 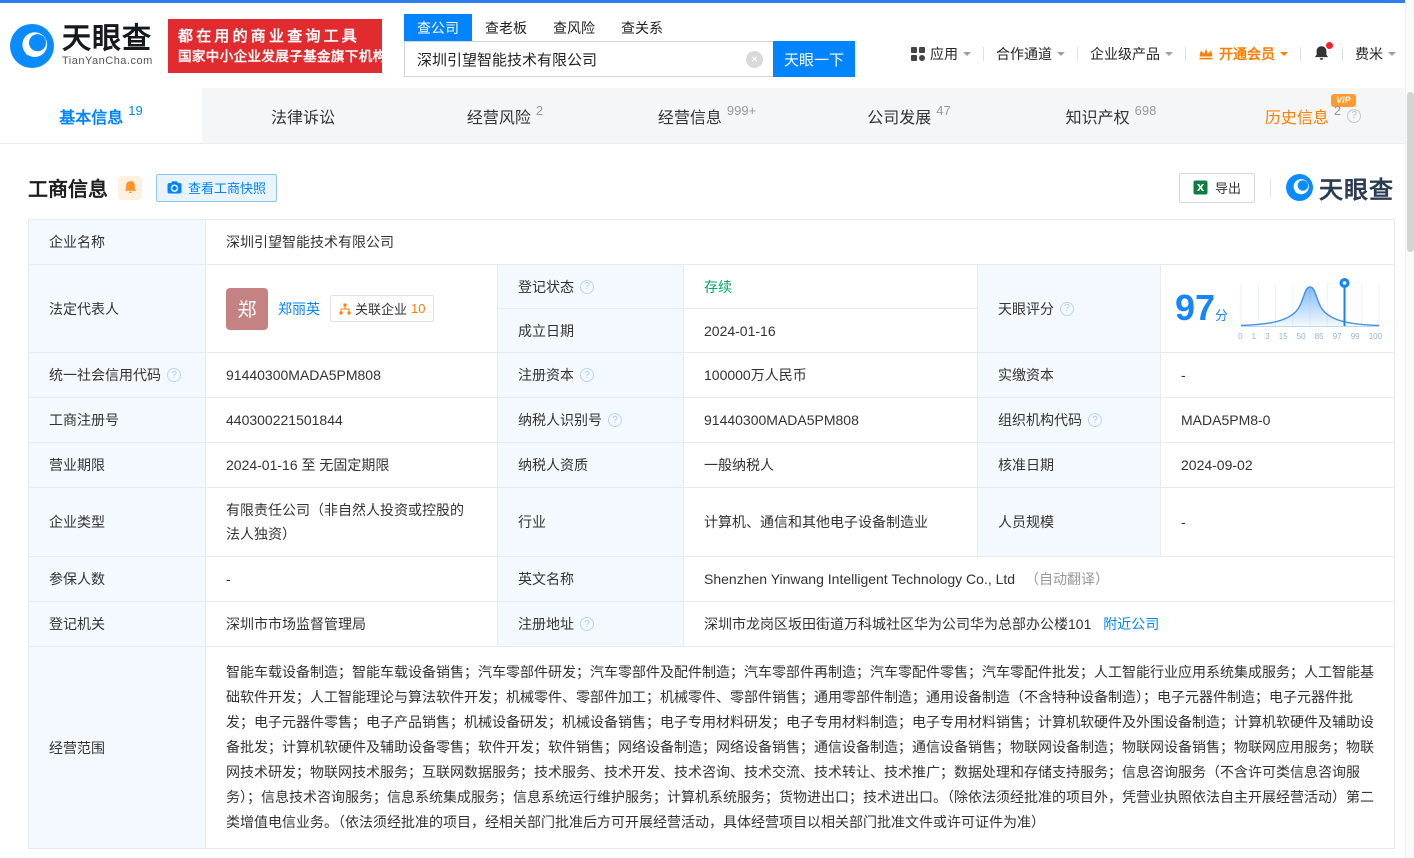 I want to click on term-label: 营业期限, so click(x=77, y=465).